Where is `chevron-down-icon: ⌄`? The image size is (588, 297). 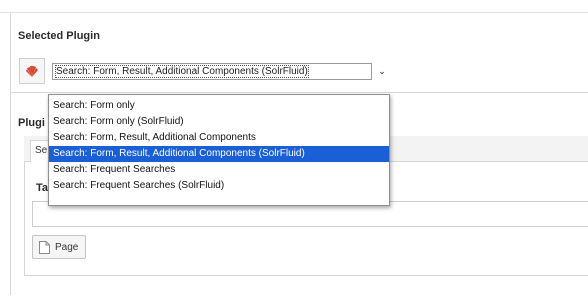
chevron-down-icon: ⌄ is located at coordinates (382, 71).